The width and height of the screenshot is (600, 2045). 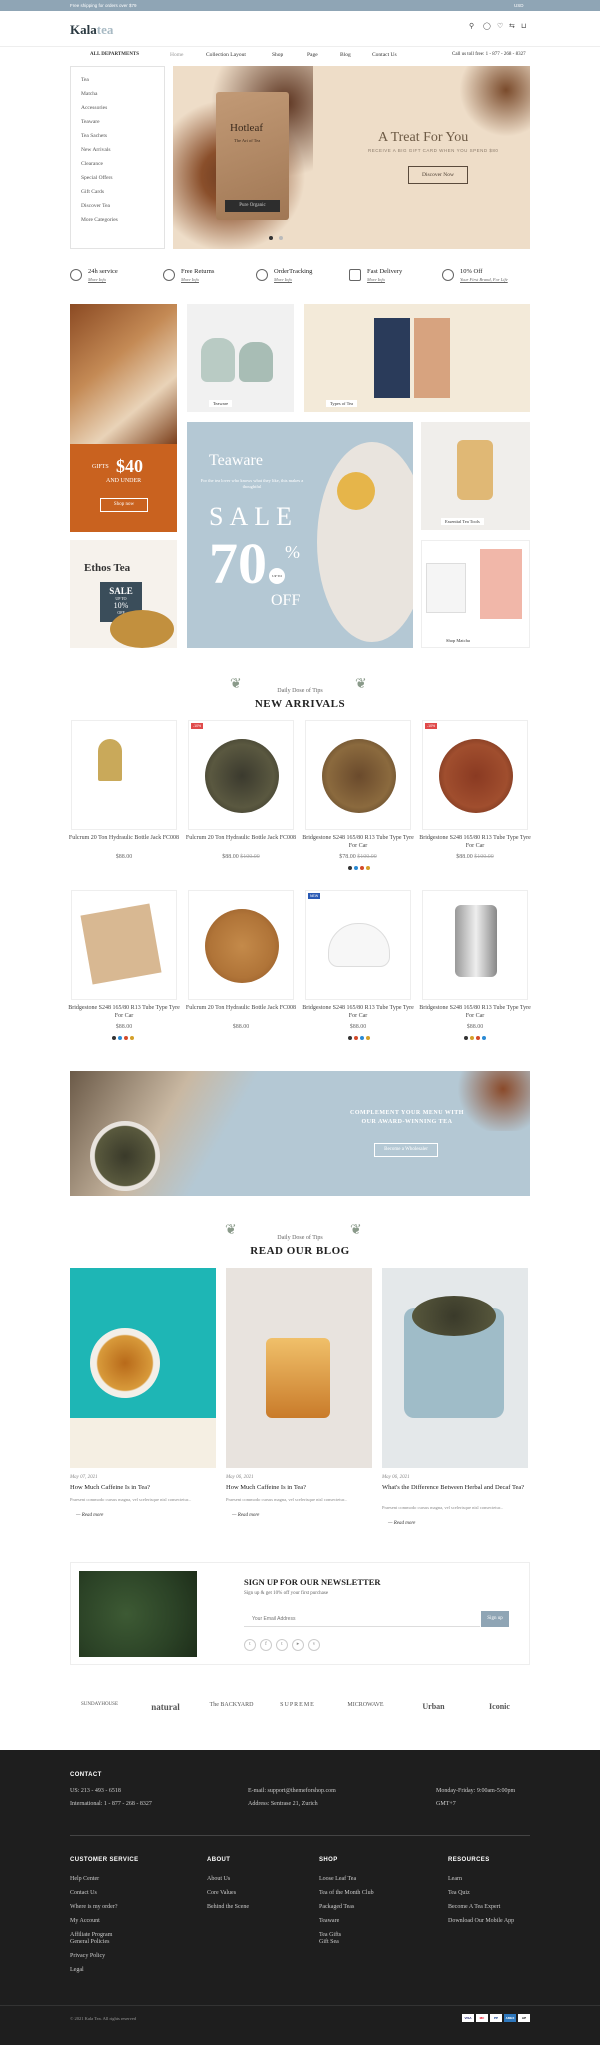 What do you see at coordinates (95, 206) in the screenshot?
I see `dept-item: Discover Tea` at bounding box center [95, 206].